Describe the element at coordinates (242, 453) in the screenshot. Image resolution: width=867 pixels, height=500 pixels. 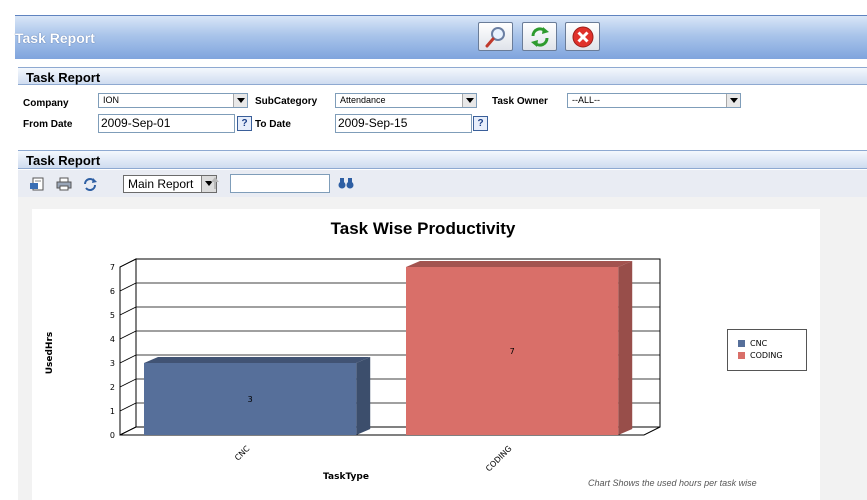
I see `x-tick-label: CNC` at that location.